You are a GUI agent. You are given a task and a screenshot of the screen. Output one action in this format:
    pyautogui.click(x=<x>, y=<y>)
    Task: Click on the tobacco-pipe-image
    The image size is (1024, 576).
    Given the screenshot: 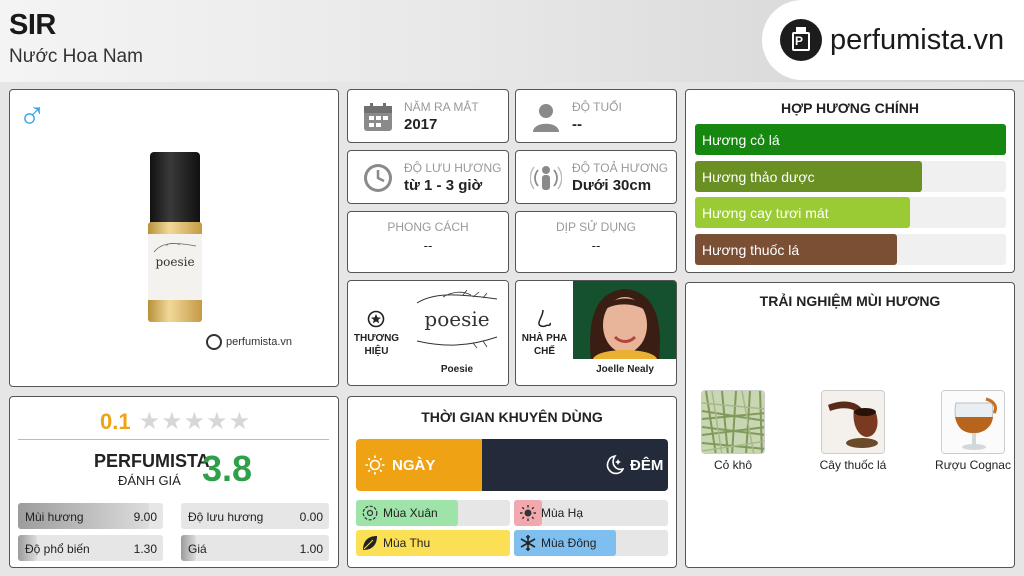 What is the action you would take?
    pyautogui.click(x=853, y=422)
    